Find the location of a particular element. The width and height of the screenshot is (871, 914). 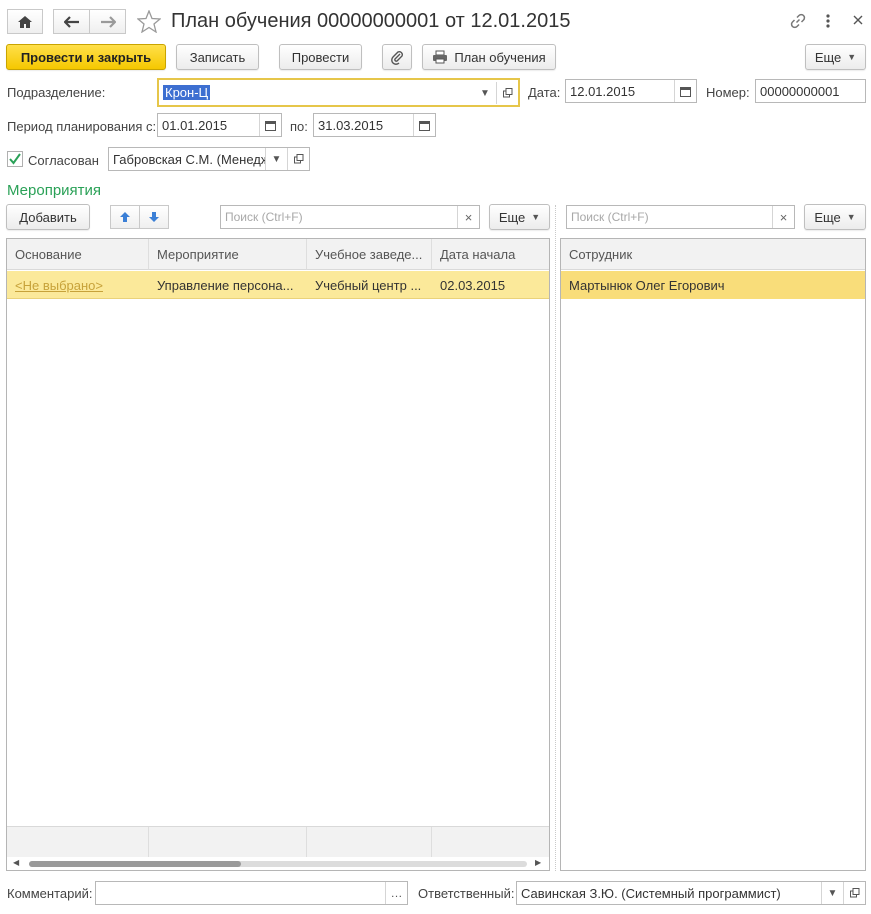

period-from-field: 01.01.2015 is located at coordinates (219, 125).